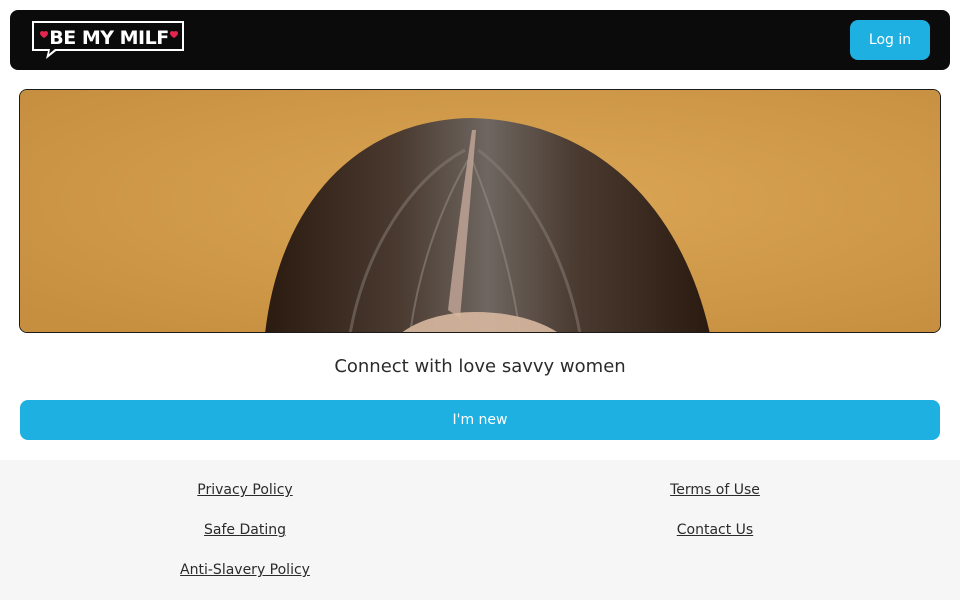 This screenshot has height=600, width=960. What do you see at coordinates (890, 40) in the screenshot?
I see `login-button: Log in` at bounding box center [890, 40].